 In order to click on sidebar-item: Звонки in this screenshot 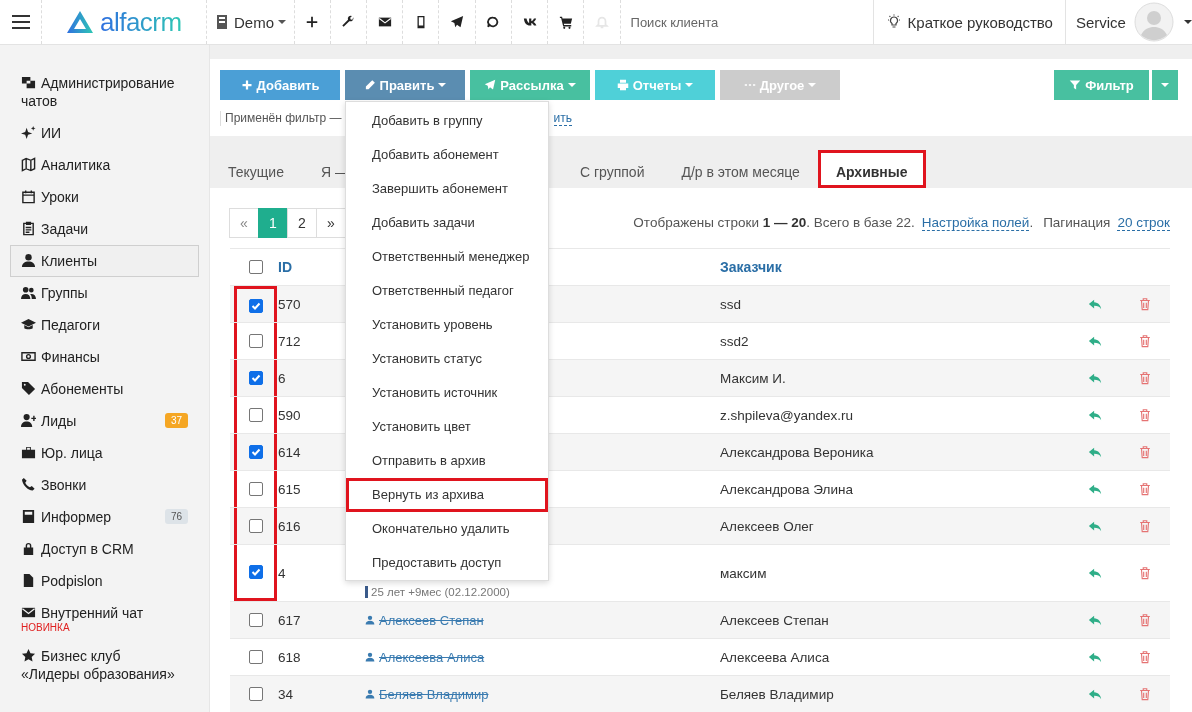, I will do `click(104, 485)`.